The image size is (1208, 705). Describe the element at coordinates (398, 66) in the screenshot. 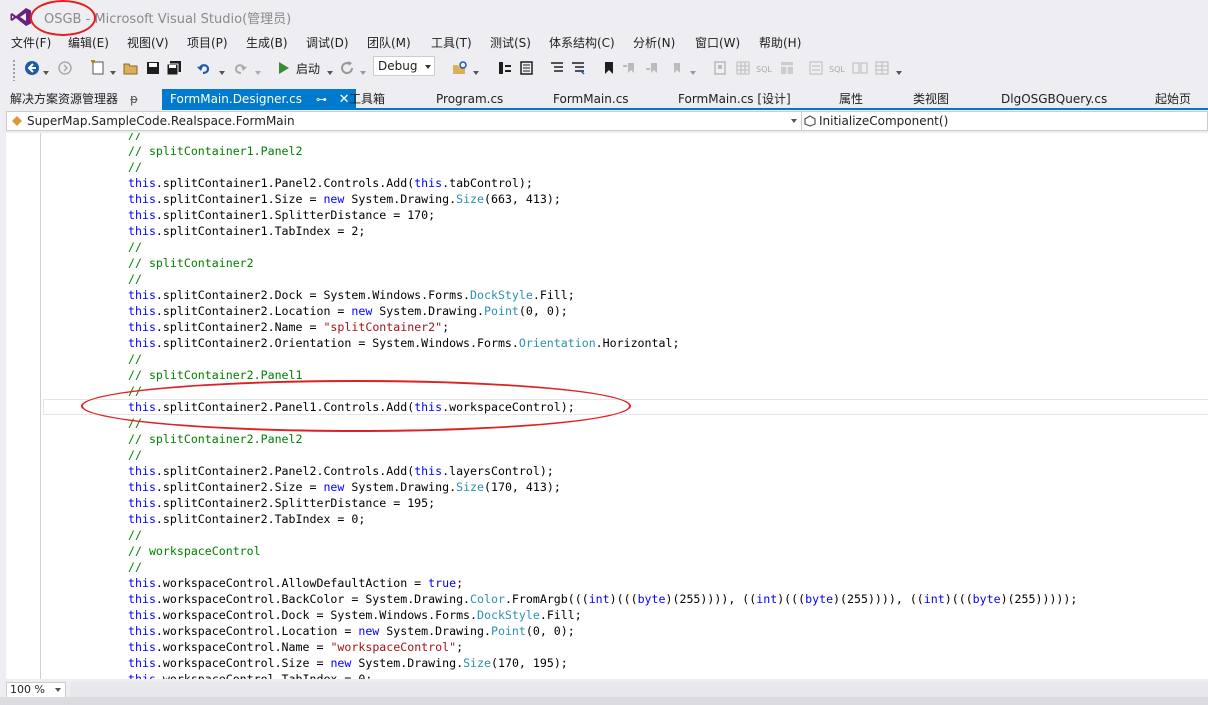

I see `configuration-value: Debug` at that location.